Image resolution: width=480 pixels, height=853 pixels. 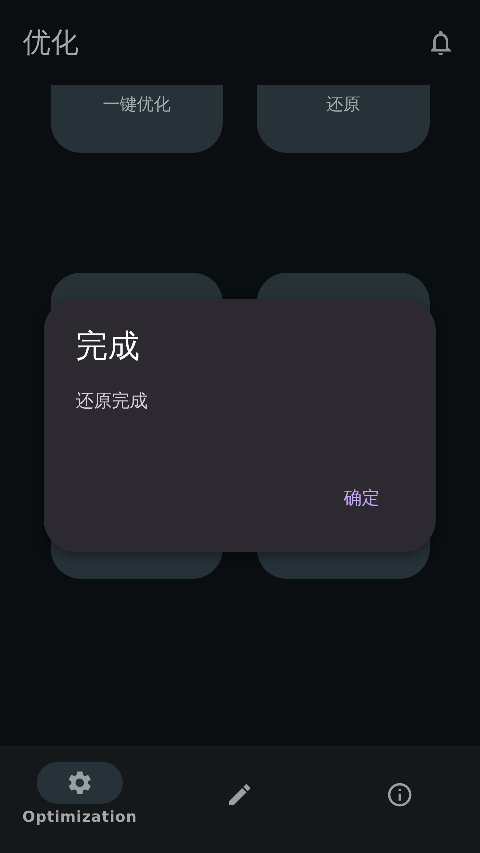 I want to click on nav-label: Optimization, so click(x=80, y=817).